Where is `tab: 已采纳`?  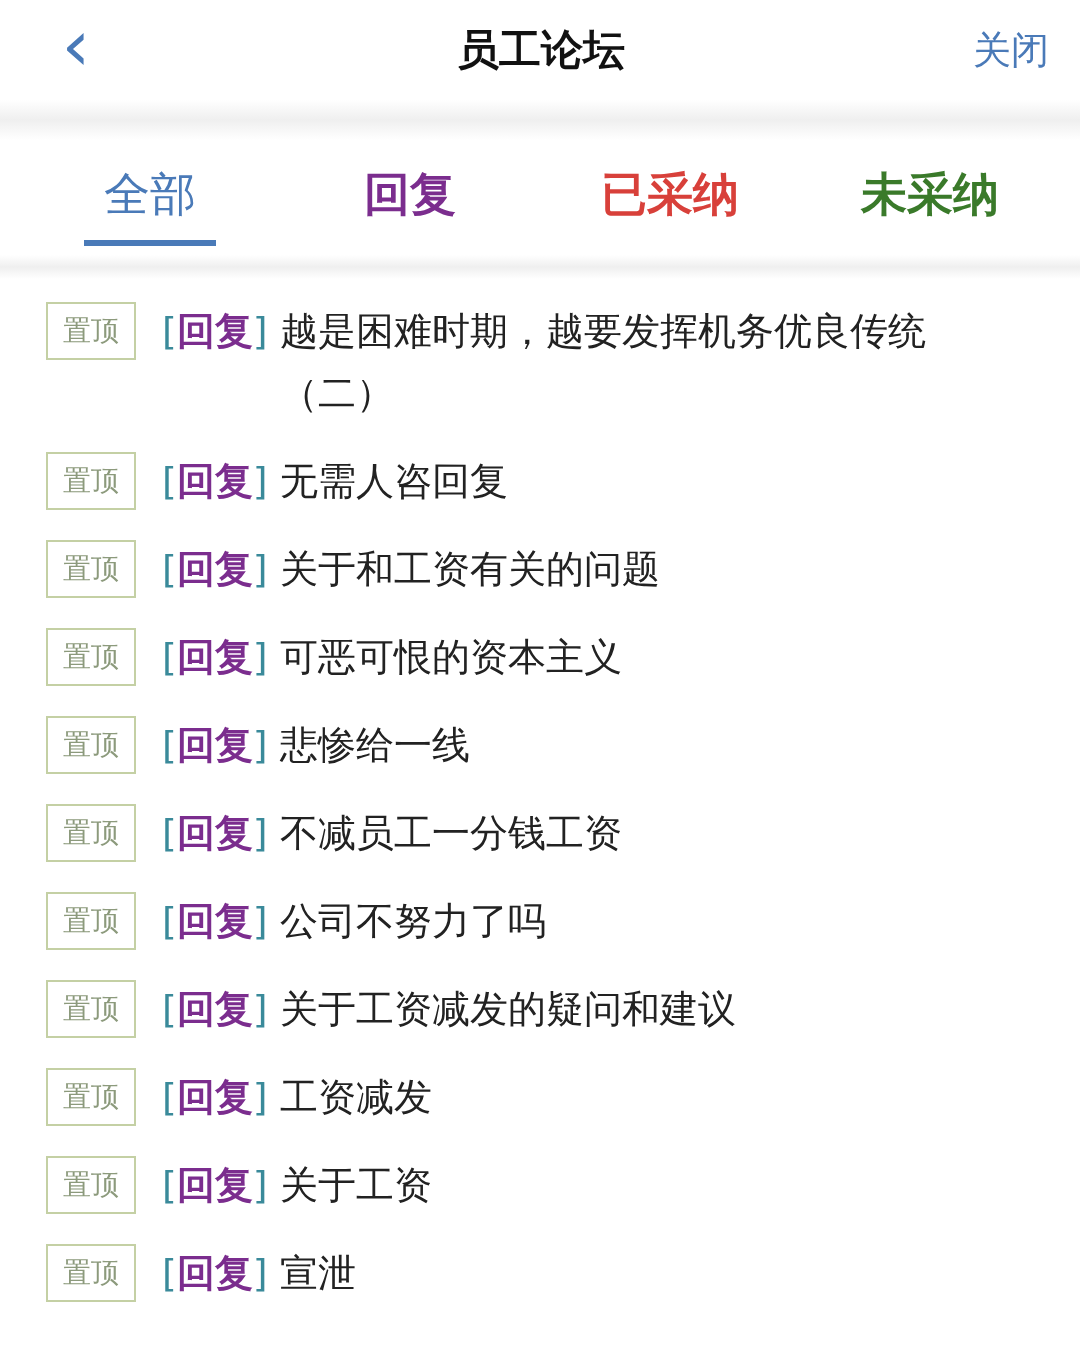
tab: 已采纳 is located at coordinates (670, 197).